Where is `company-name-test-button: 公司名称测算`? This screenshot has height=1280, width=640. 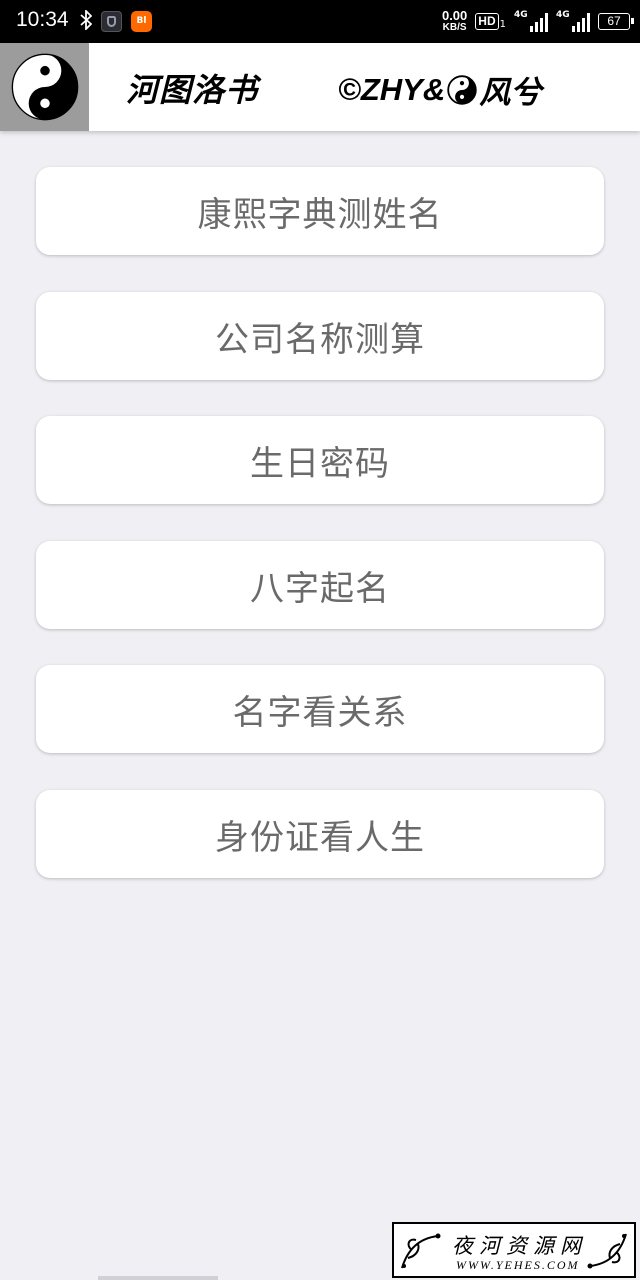 company-name-test-button: 公司名称测算 is located at coordinates (320, 336).